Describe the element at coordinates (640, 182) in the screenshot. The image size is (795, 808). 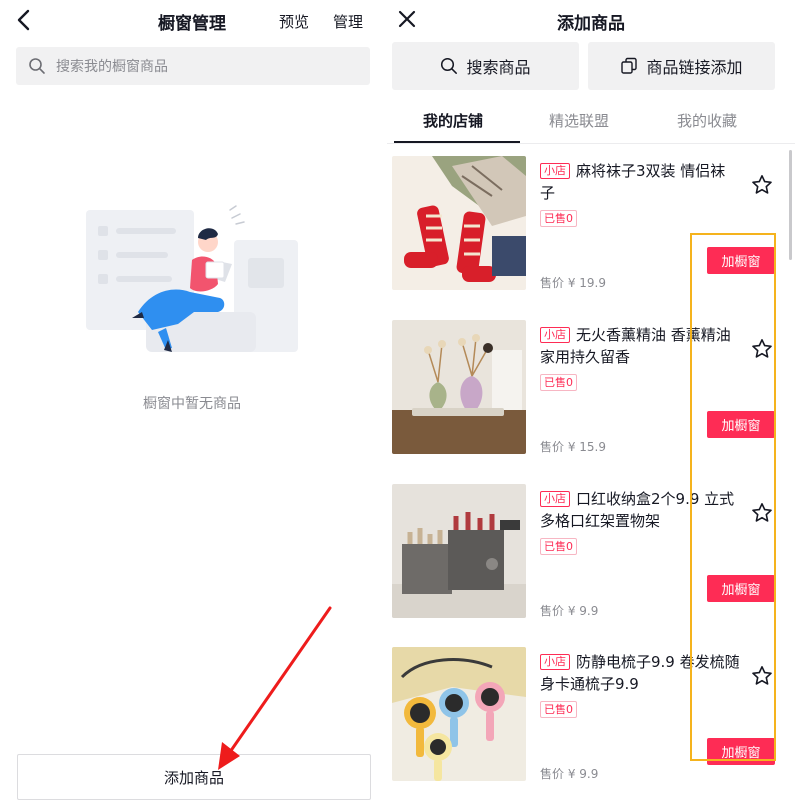
I see `product-title: 小店 麻将袜子3双装 情侣袜子` at that location.